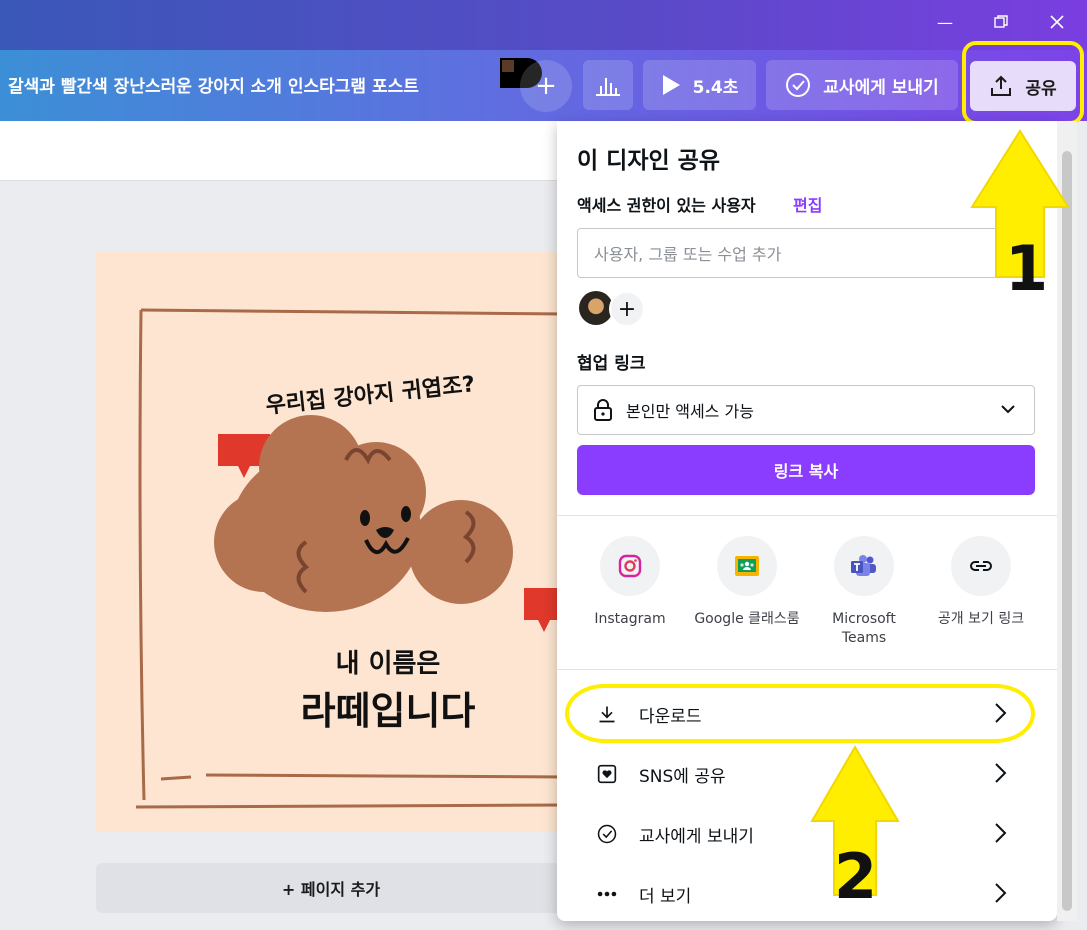  Describe the element at coordinates (630, 566) in the screenshot. I see `instagram-icon` at that location.